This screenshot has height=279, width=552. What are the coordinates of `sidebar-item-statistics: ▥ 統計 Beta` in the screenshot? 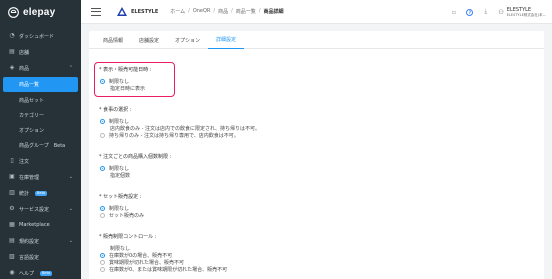 It's located at (40, 193).